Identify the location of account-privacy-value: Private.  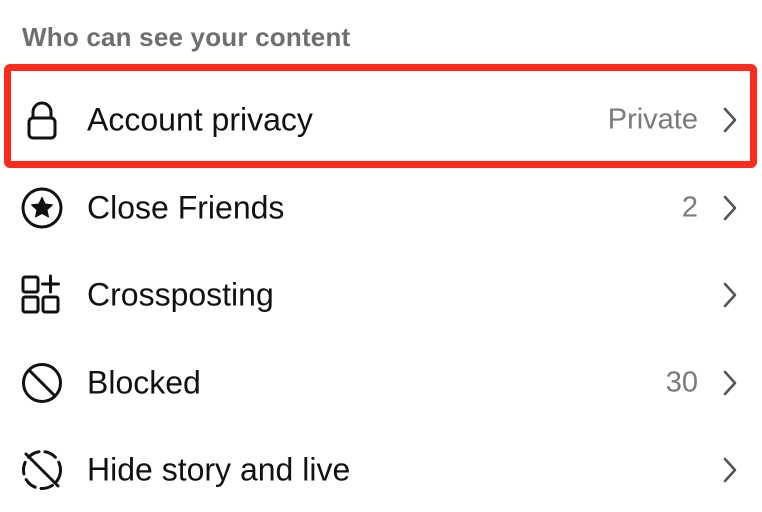
(652, 119).